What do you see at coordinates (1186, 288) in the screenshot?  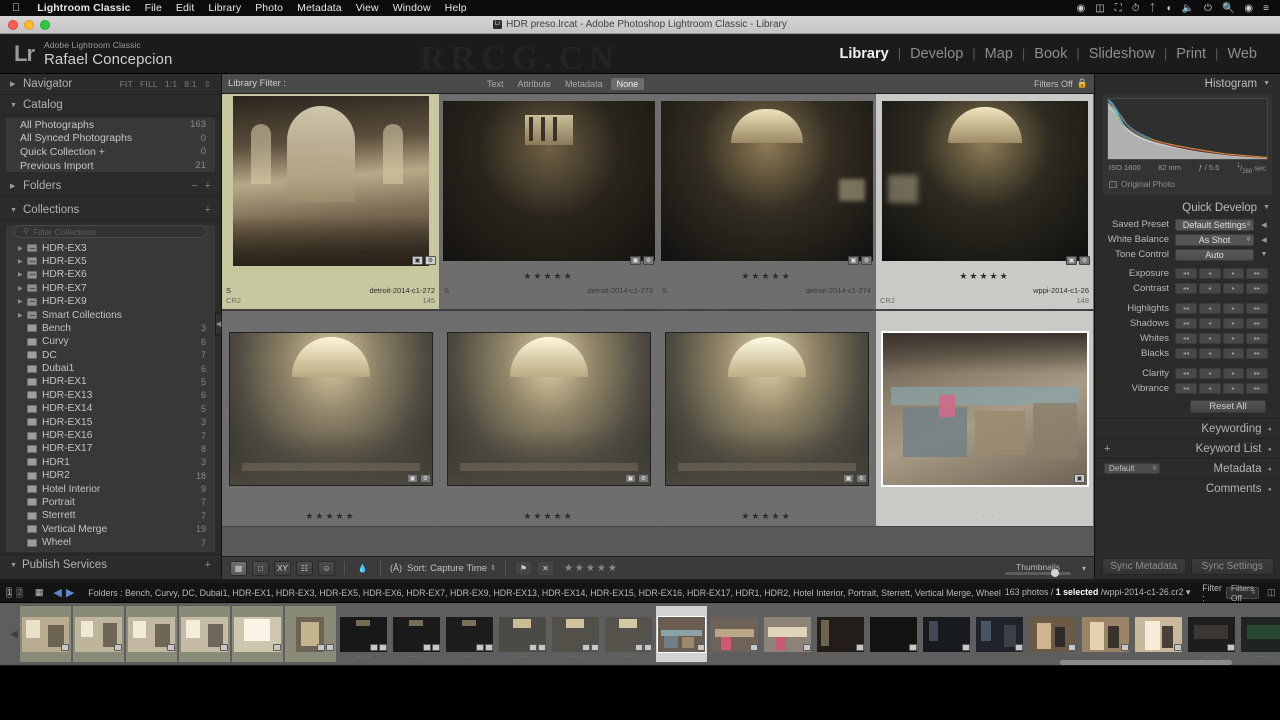 I see `contrast-decrease-large: ◂◂` at bounding box center [1186, 288].